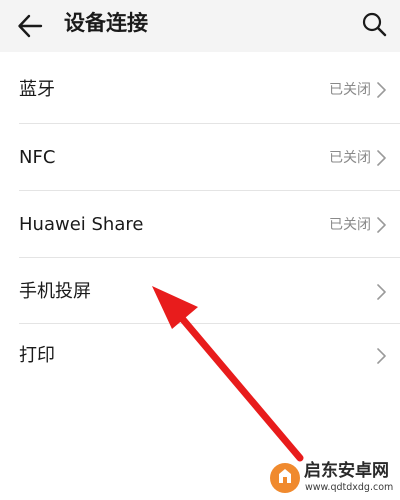 The image size is (400, 500). What do you see at coordinates (200, 357) in the screenshot?
I see `list-item-print: 打印` at bounding box center [200, 357].